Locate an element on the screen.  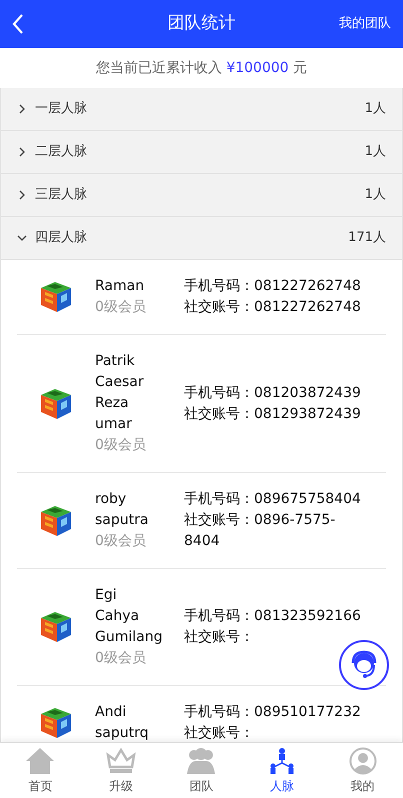
tab-item: 我的 is located at coordinates (362, 770).